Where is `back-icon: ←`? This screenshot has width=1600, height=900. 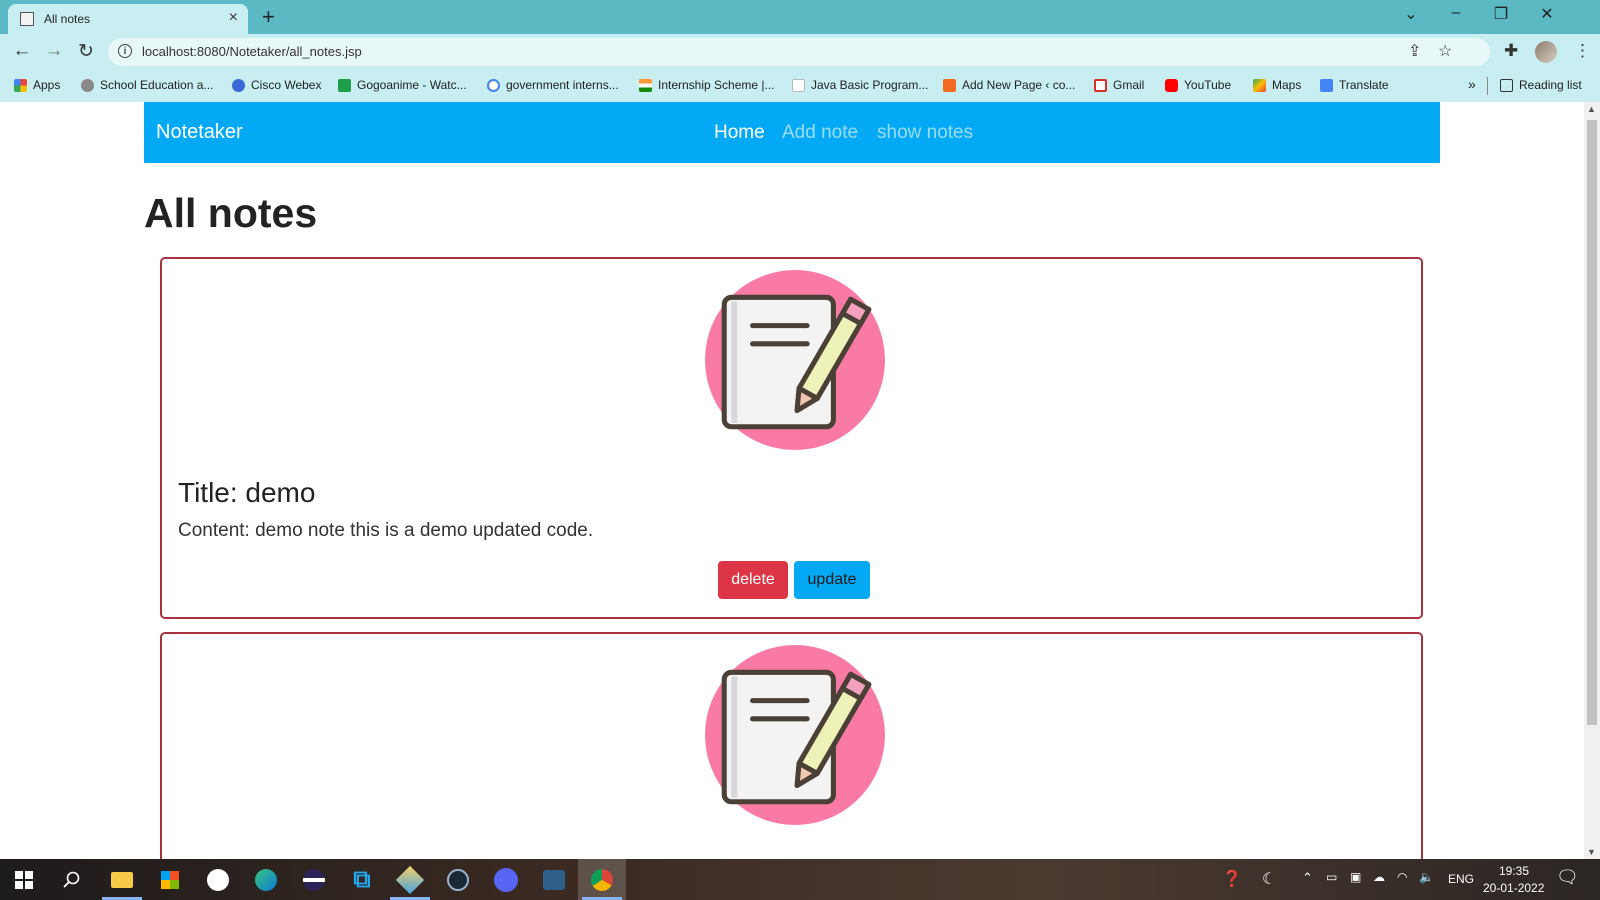
back-icon: ← is located at coordinates (22, 51).